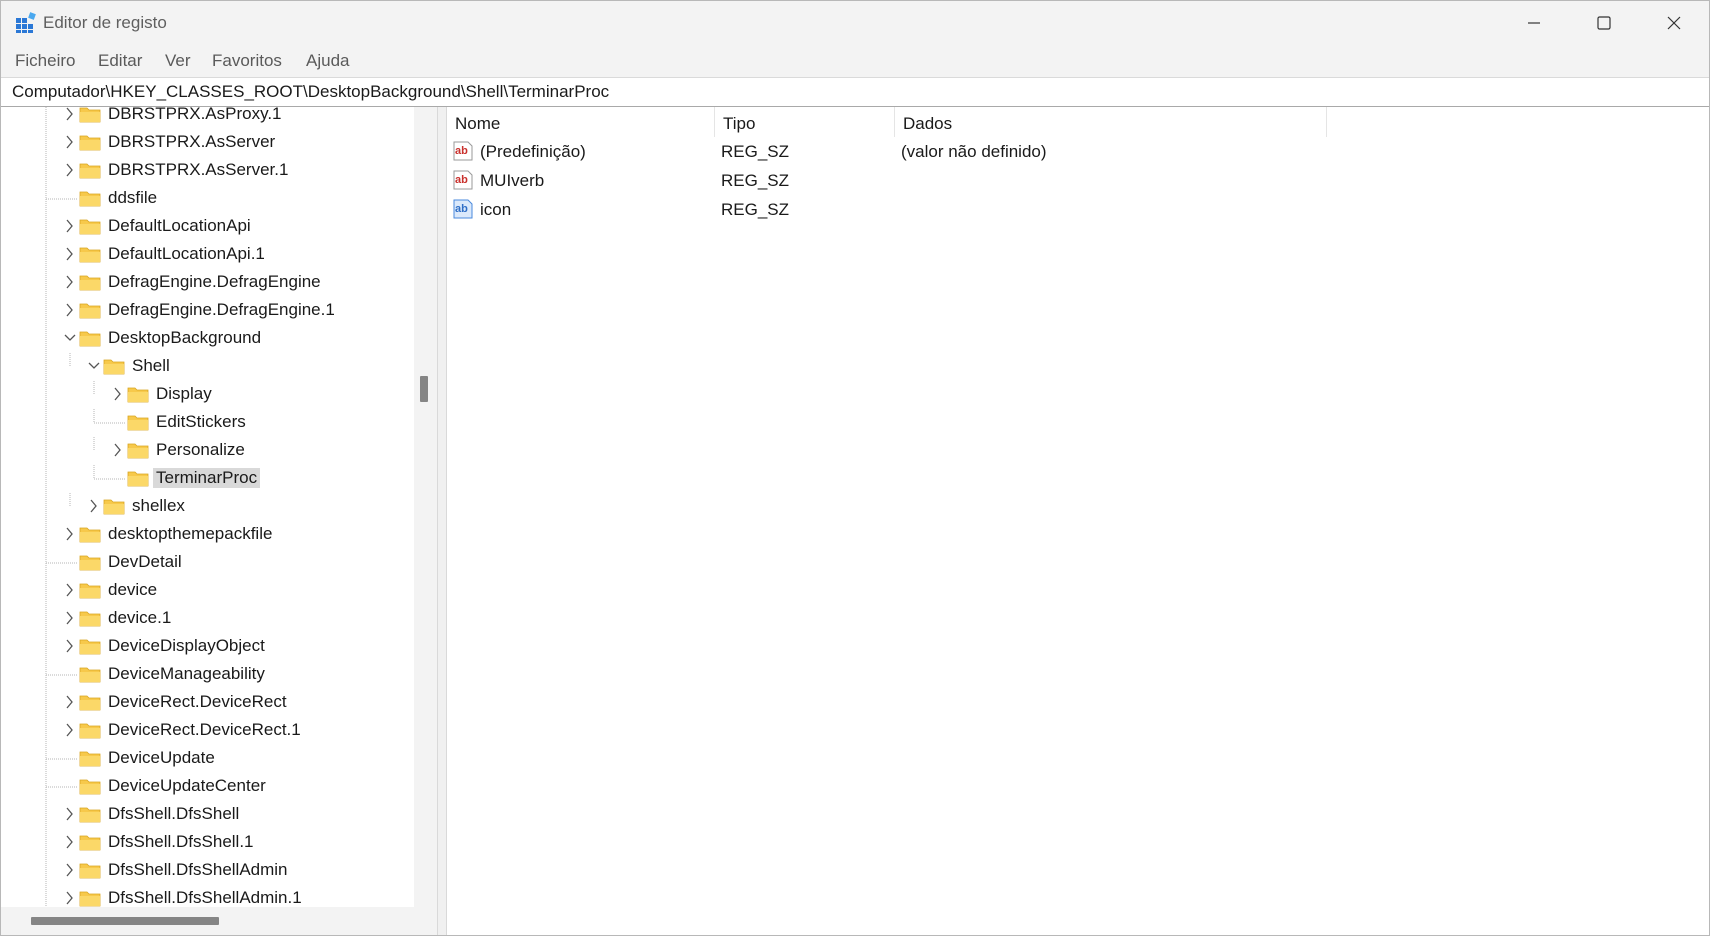 Image resolution: width=1710 pixels, height=936 pixels. I want to click on tree-node: DfsShell.DfsShell.1, so click(207, 842).